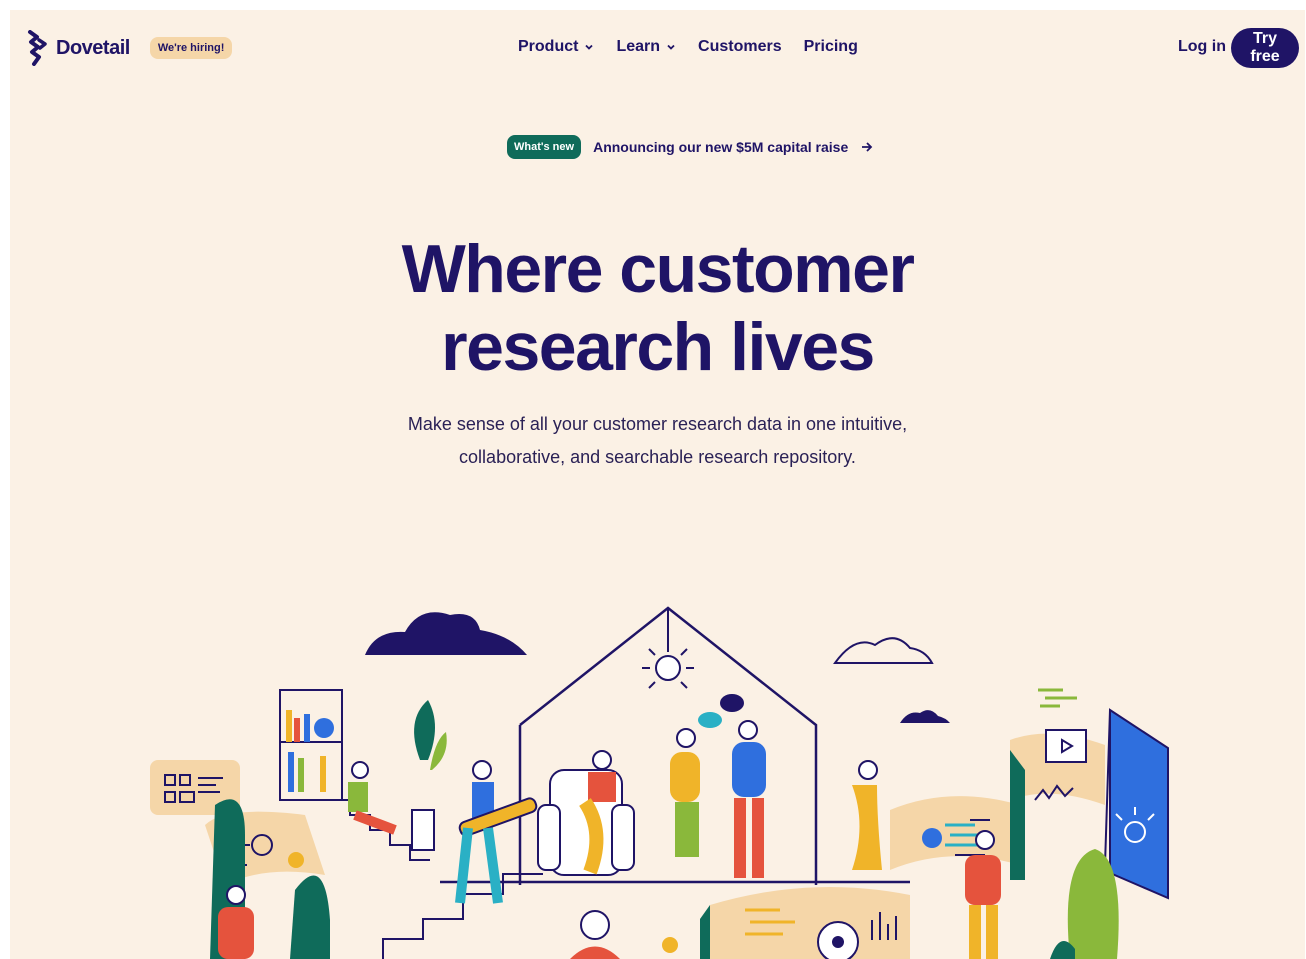  I want to click on try-free-button: Try free, so click(1265, 48).